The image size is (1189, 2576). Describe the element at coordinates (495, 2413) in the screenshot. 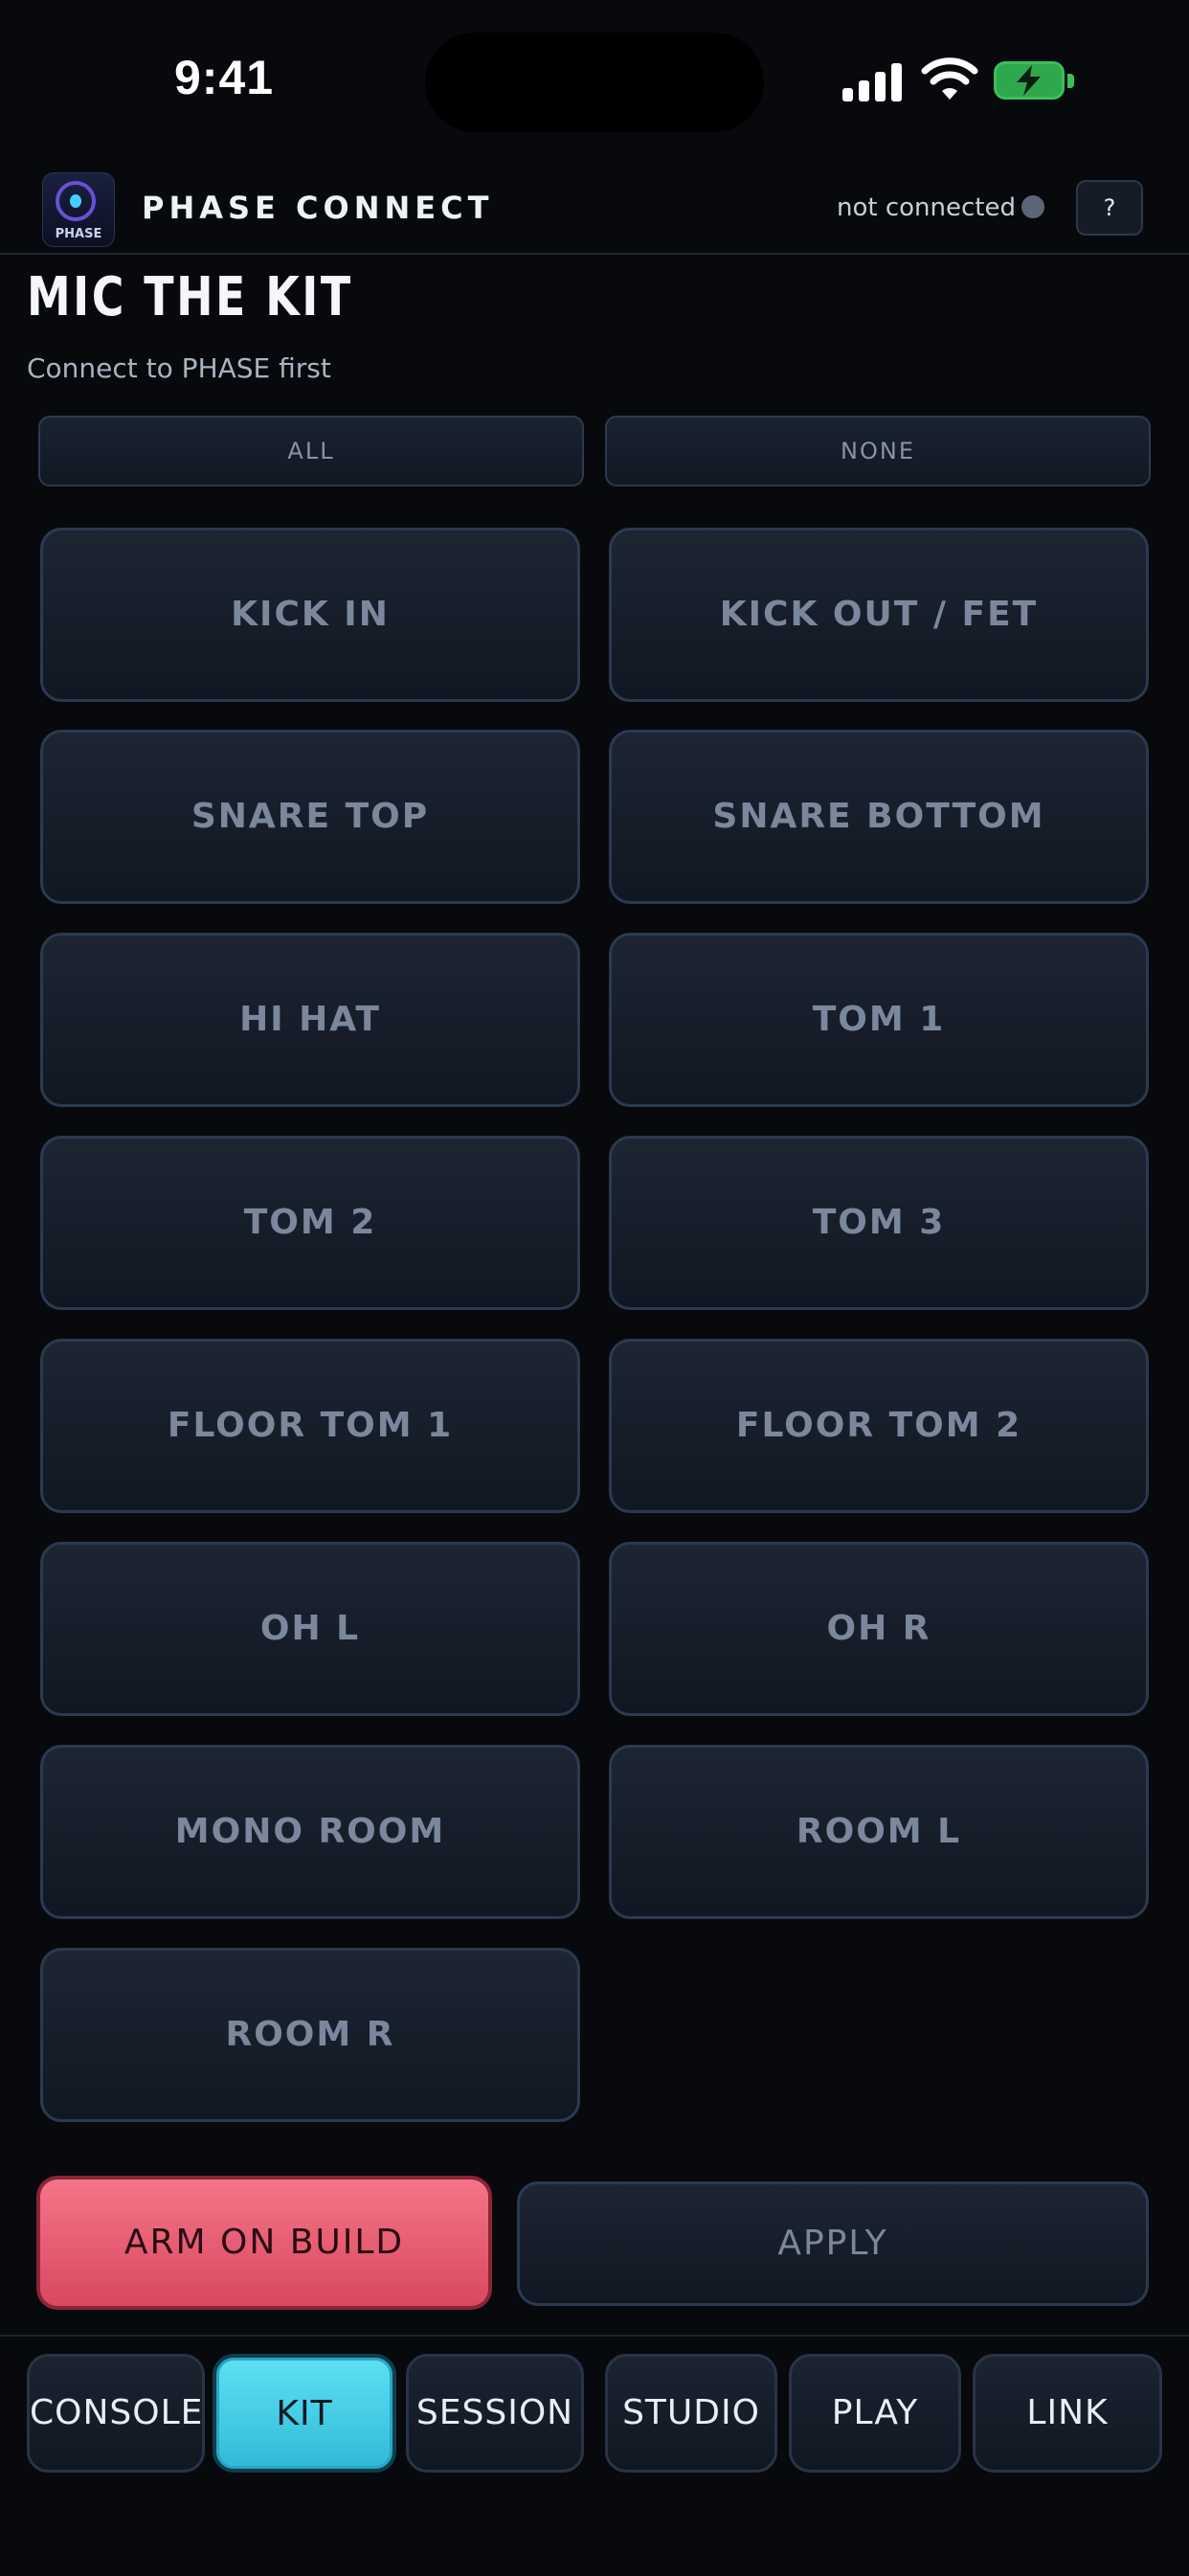

I see `tab-session: SESSION` at that location.